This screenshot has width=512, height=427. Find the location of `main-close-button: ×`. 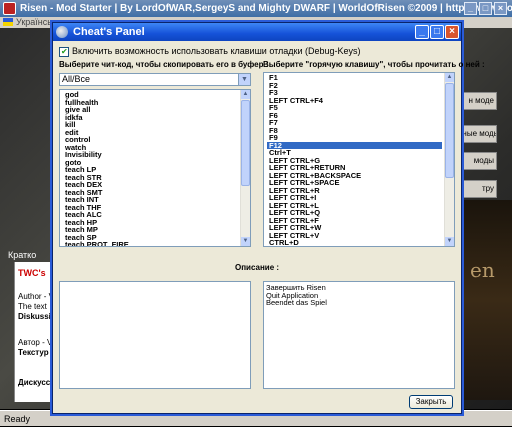

main-close-button: × is located at coordinates (500, 8).